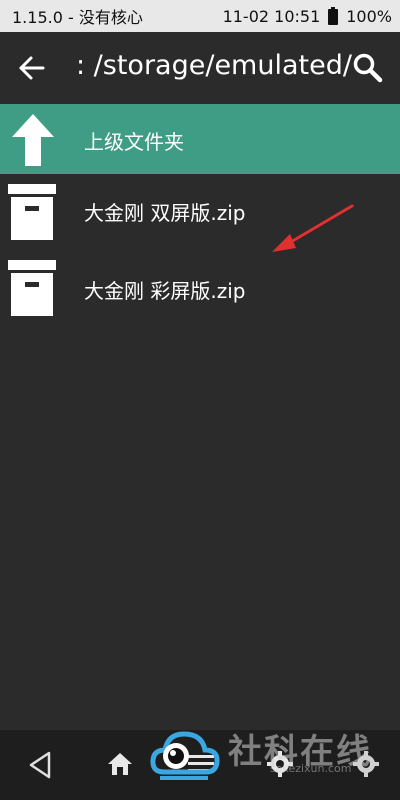 Image resolution: width=400 pixels, height=800 pixels. I want to click on parent-folder-row: 上级文件夹, so click(200, 139).